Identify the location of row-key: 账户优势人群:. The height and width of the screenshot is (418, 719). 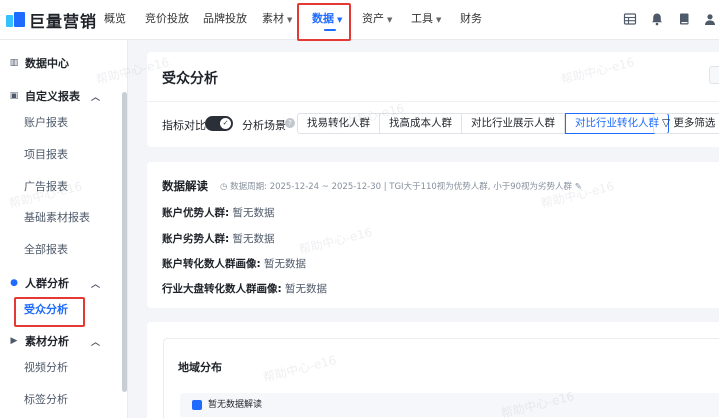
(196, 213).